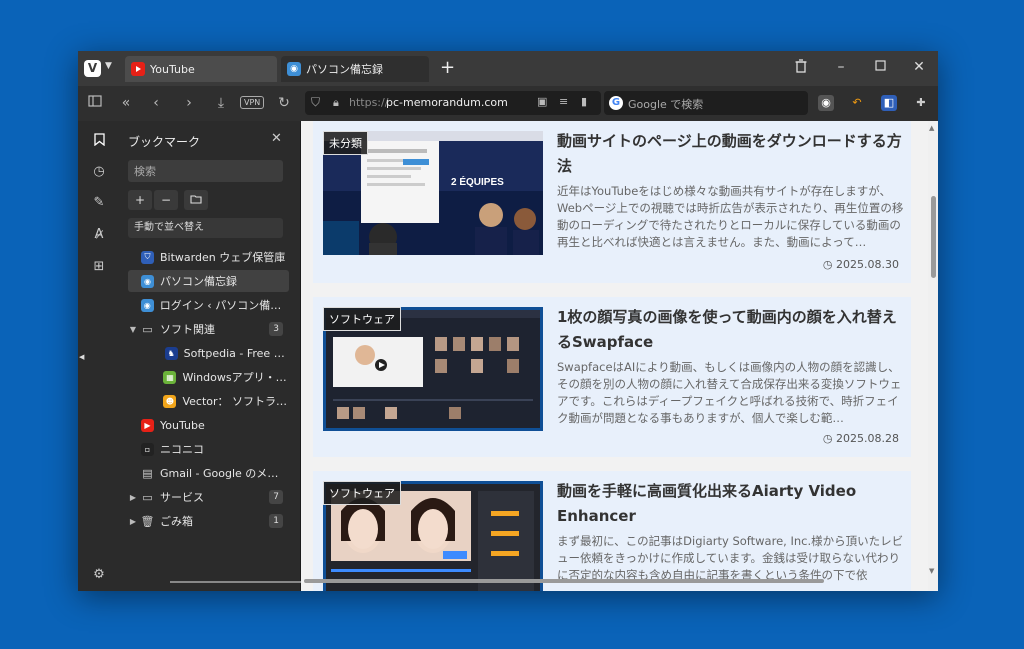 This screenshot has height=649, width=1024. Describe the element at coordinates (542, 101) in the screenshot. I see `rss-icon: ▣` at that location.